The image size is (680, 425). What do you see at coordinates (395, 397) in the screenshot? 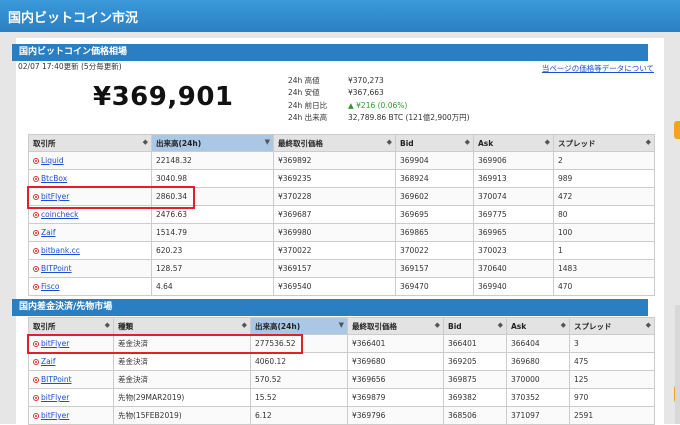
I see `table-cell: ¥369879` at bounding box center [395, 397].